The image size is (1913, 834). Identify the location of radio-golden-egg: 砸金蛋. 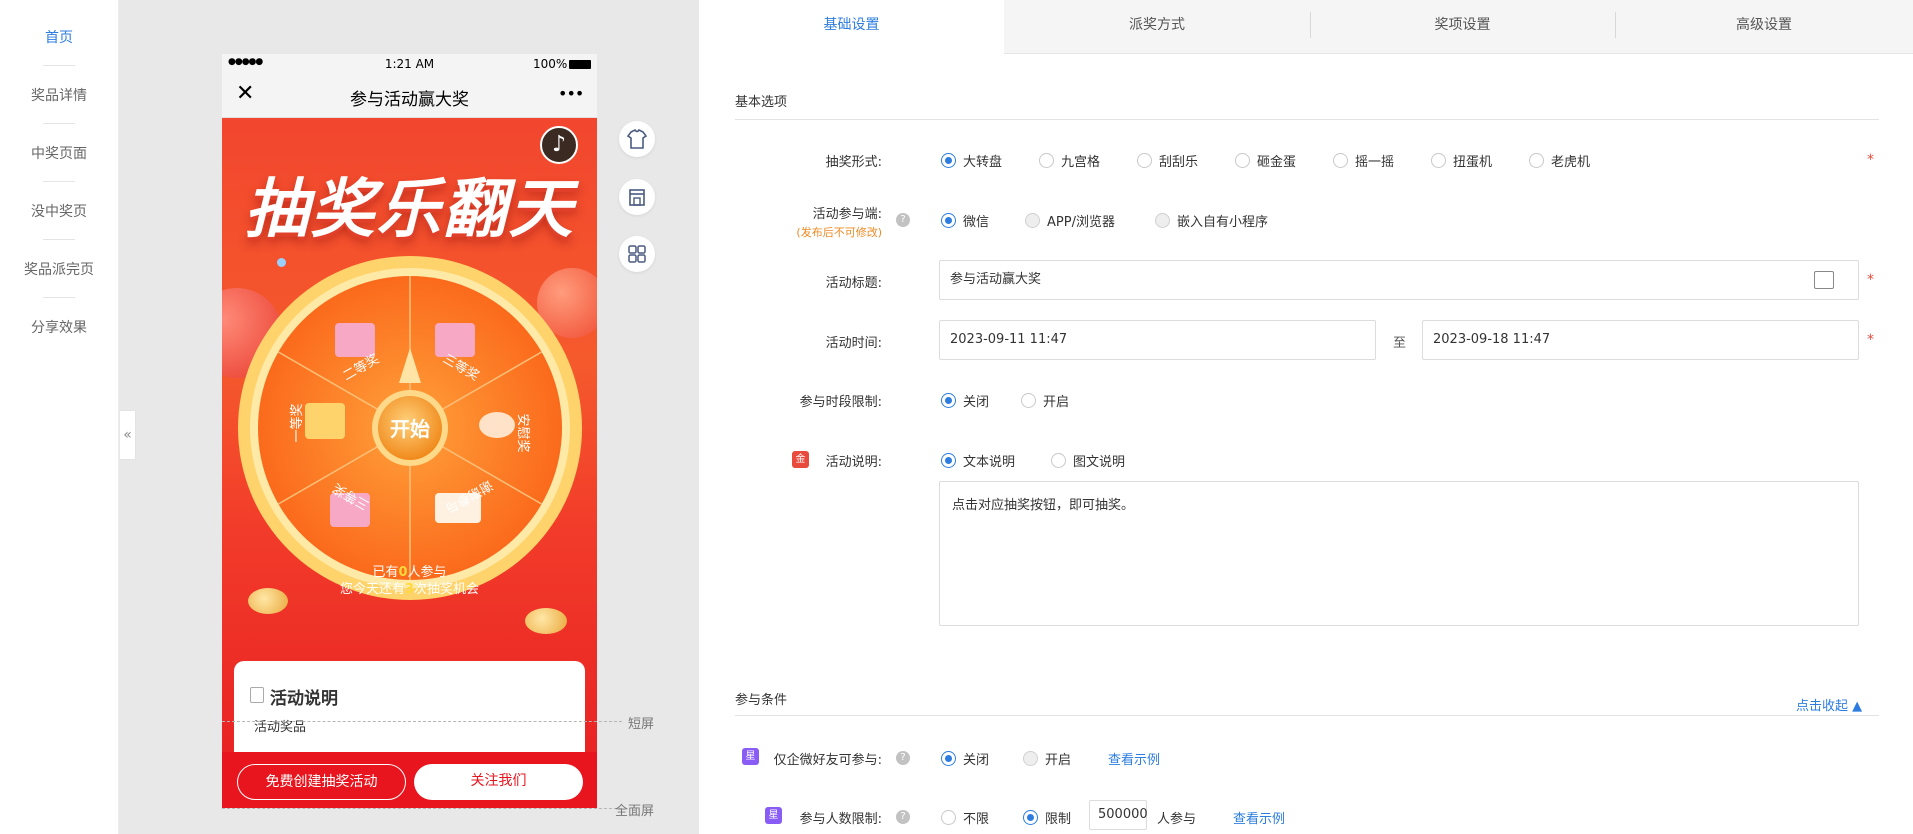
(1265, 160).